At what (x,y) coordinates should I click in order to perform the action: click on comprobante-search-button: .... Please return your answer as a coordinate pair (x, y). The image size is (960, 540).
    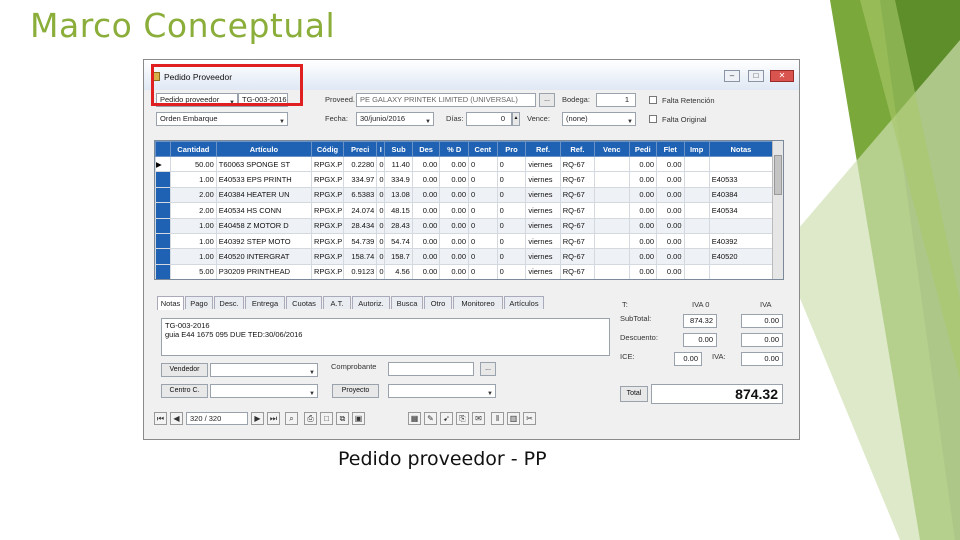
    Looking at the image, I should click on (488, 369).